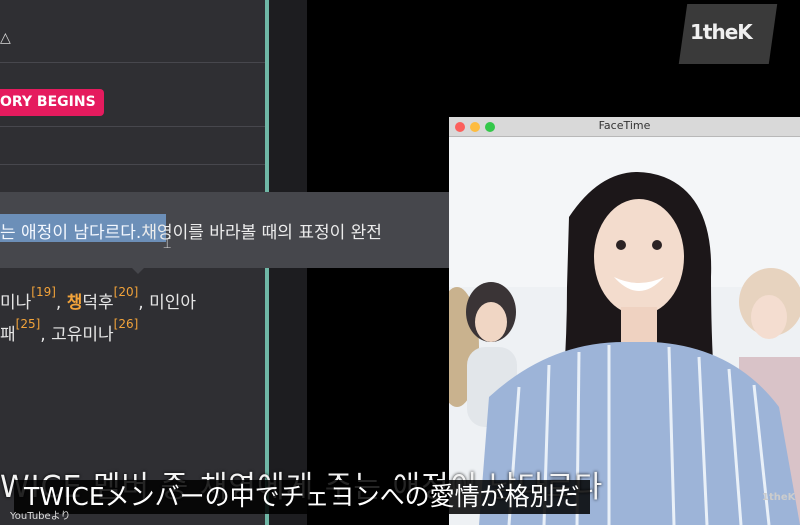  Describe the element at coordinates (167, 303) in the screenshot. I see `nickname-text: , 미인아` at that location.